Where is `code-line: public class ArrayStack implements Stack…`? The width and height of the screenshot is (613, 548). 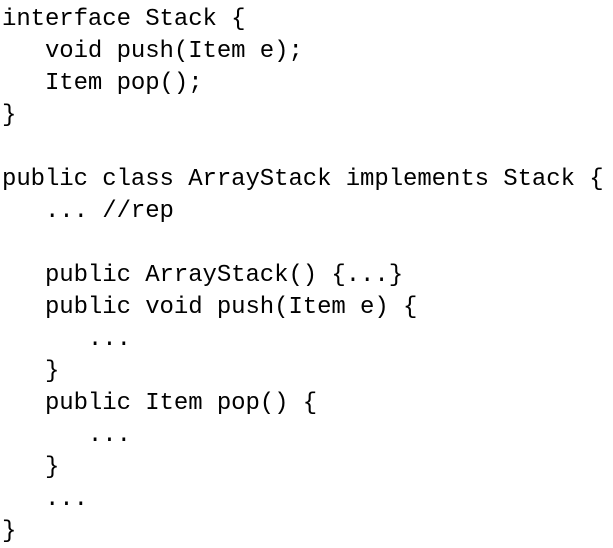
code-line: public class ArrayStack implements Stack… is located at coordinates (303, 179).